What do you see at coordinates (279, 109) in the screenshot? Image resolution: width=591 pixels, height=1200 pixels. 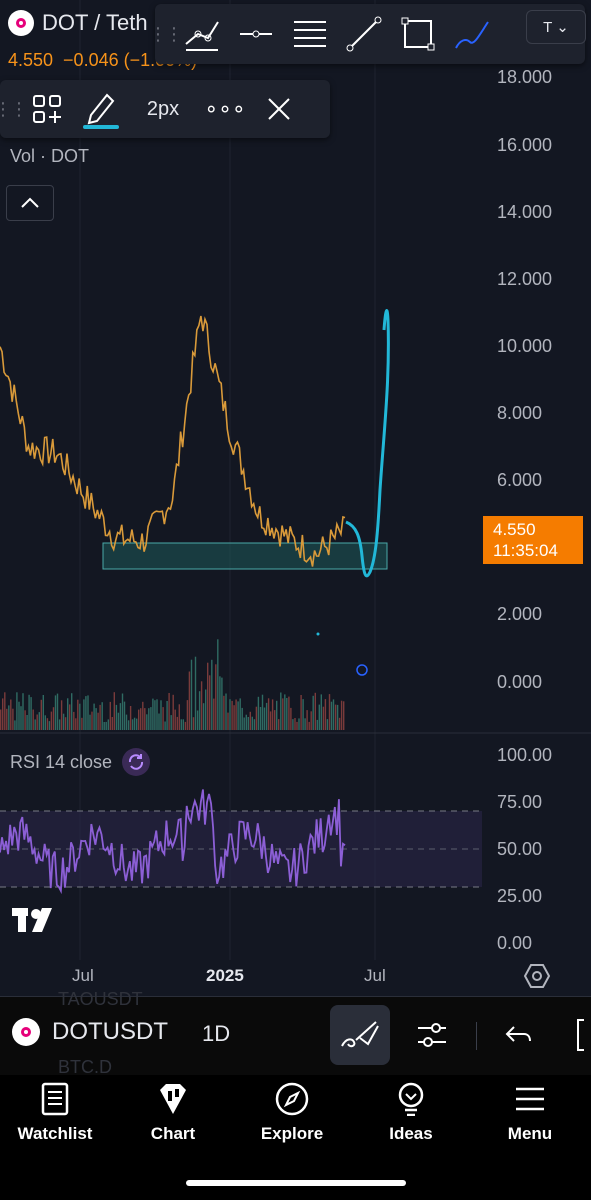 I see `close-icon` at bounding box center [279, 109].